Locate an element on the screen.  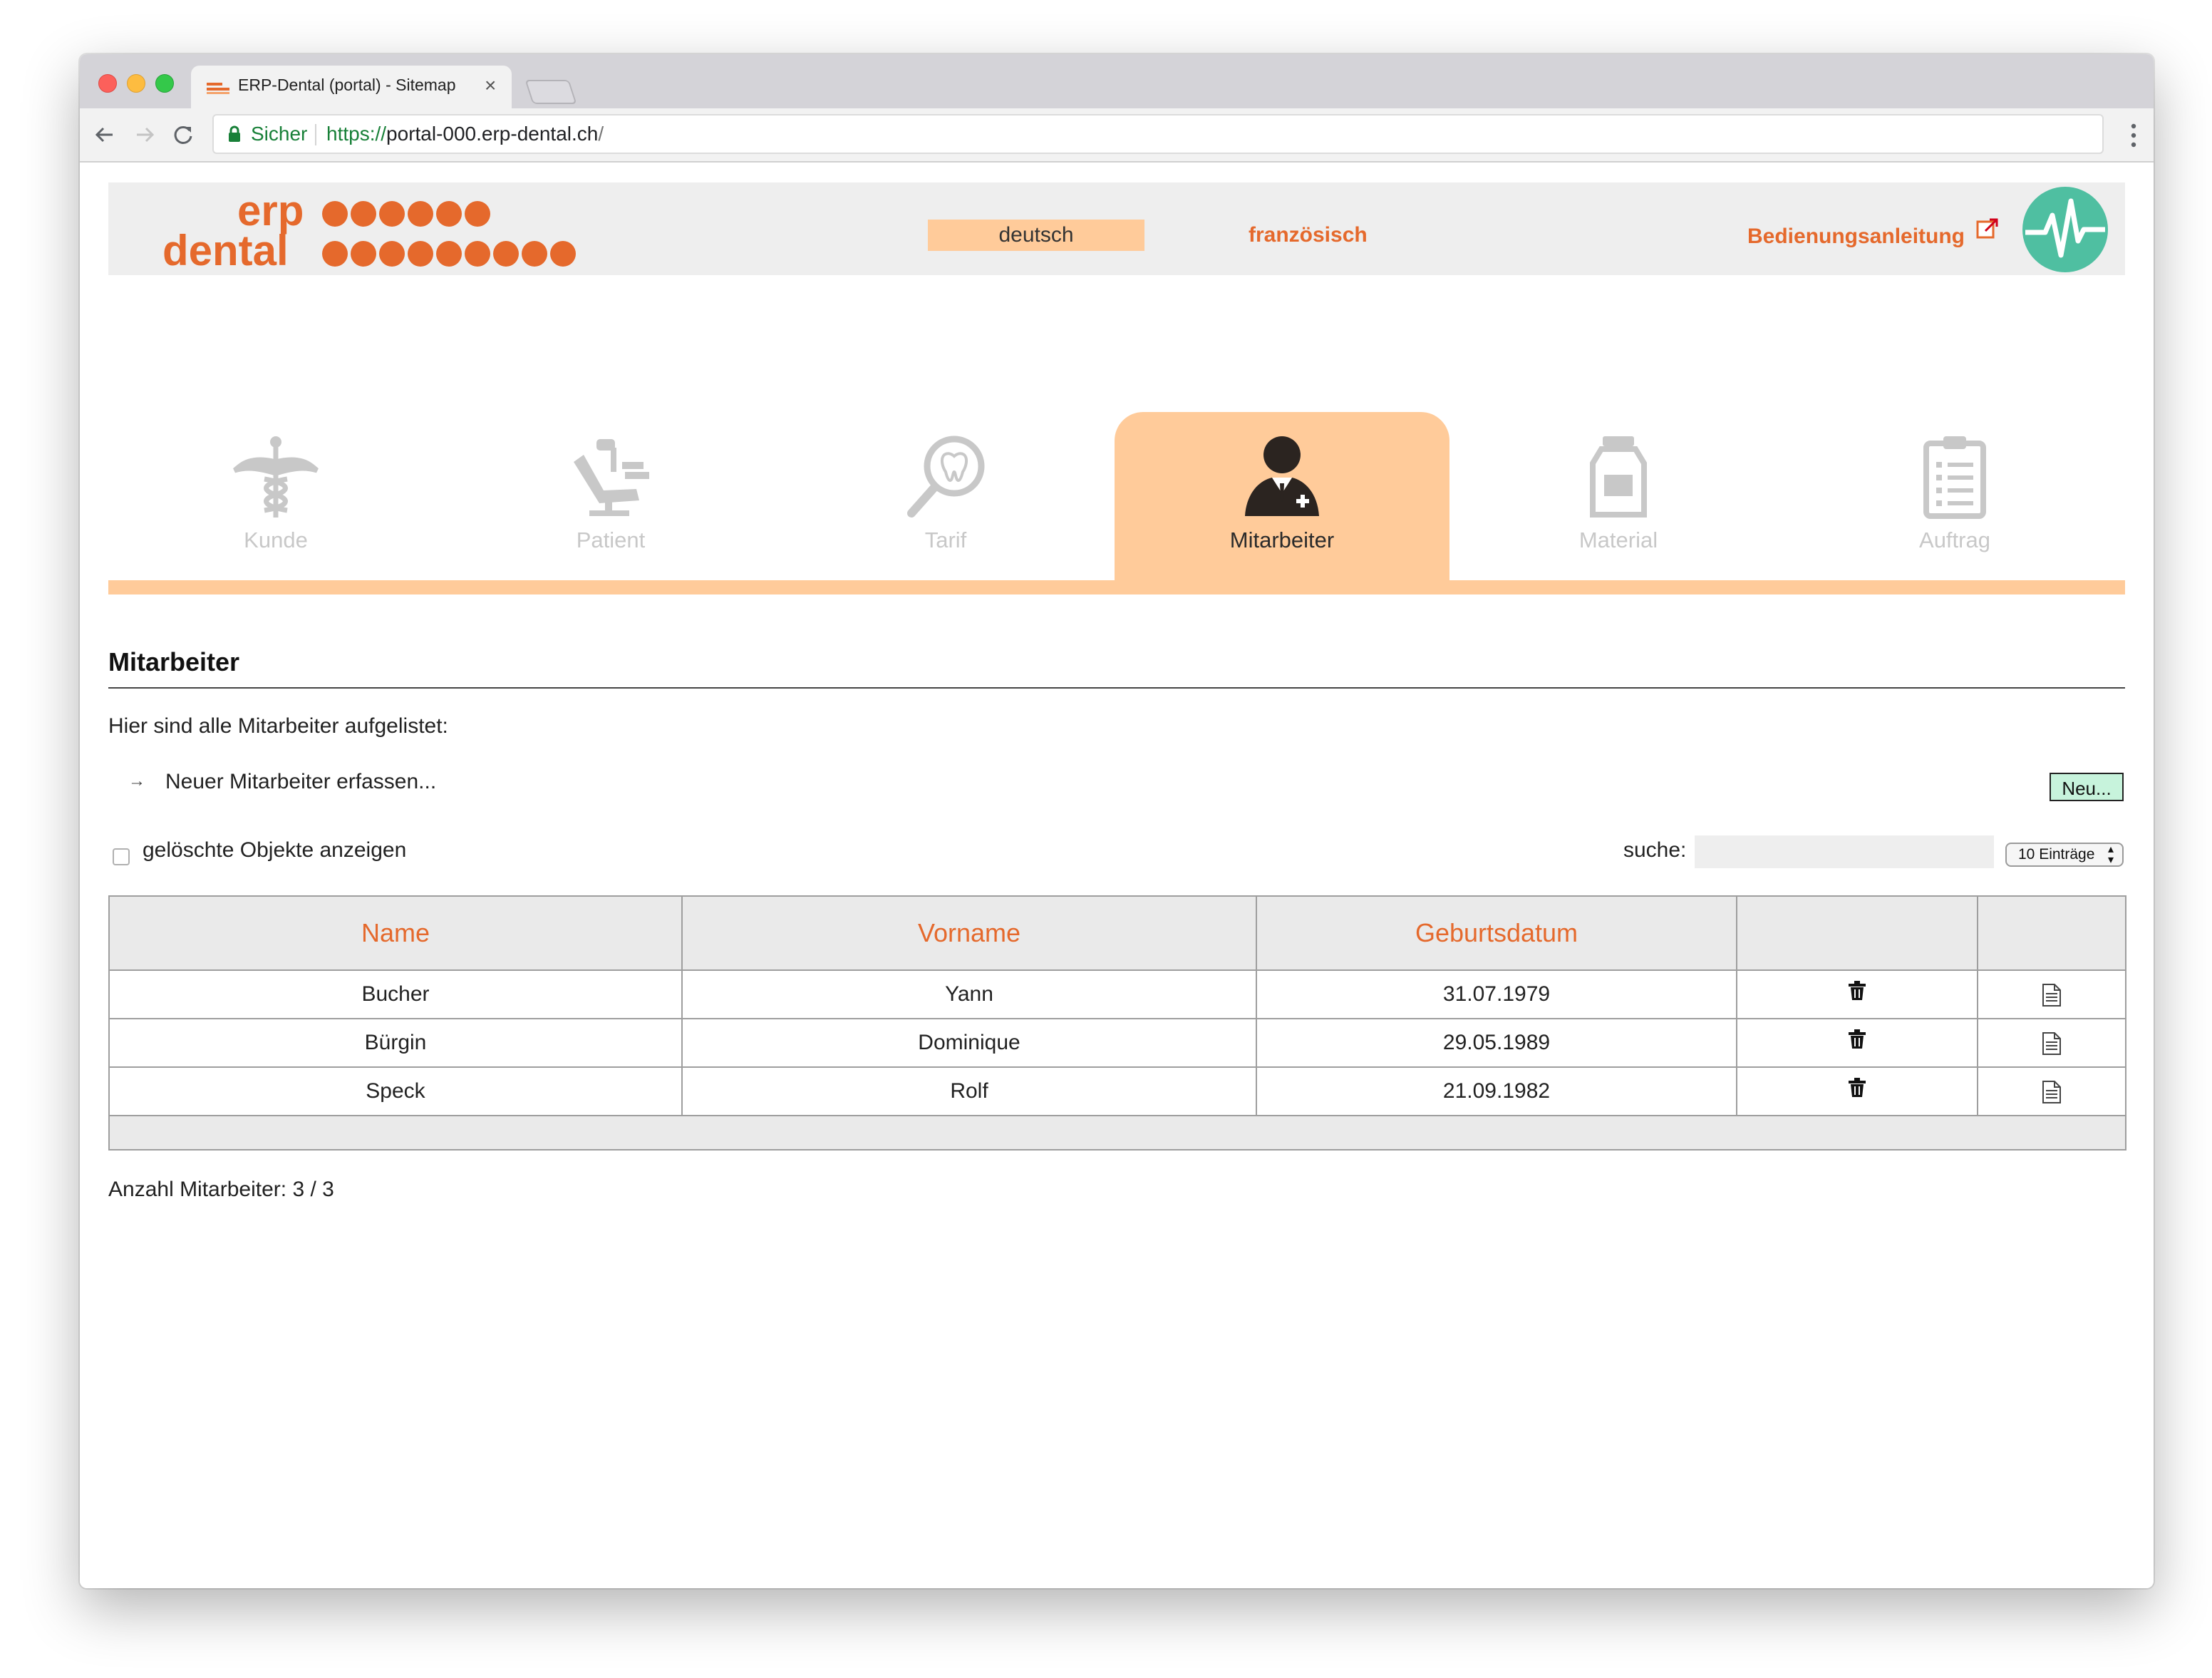
title-divider is located at coordinates (1116, 688).